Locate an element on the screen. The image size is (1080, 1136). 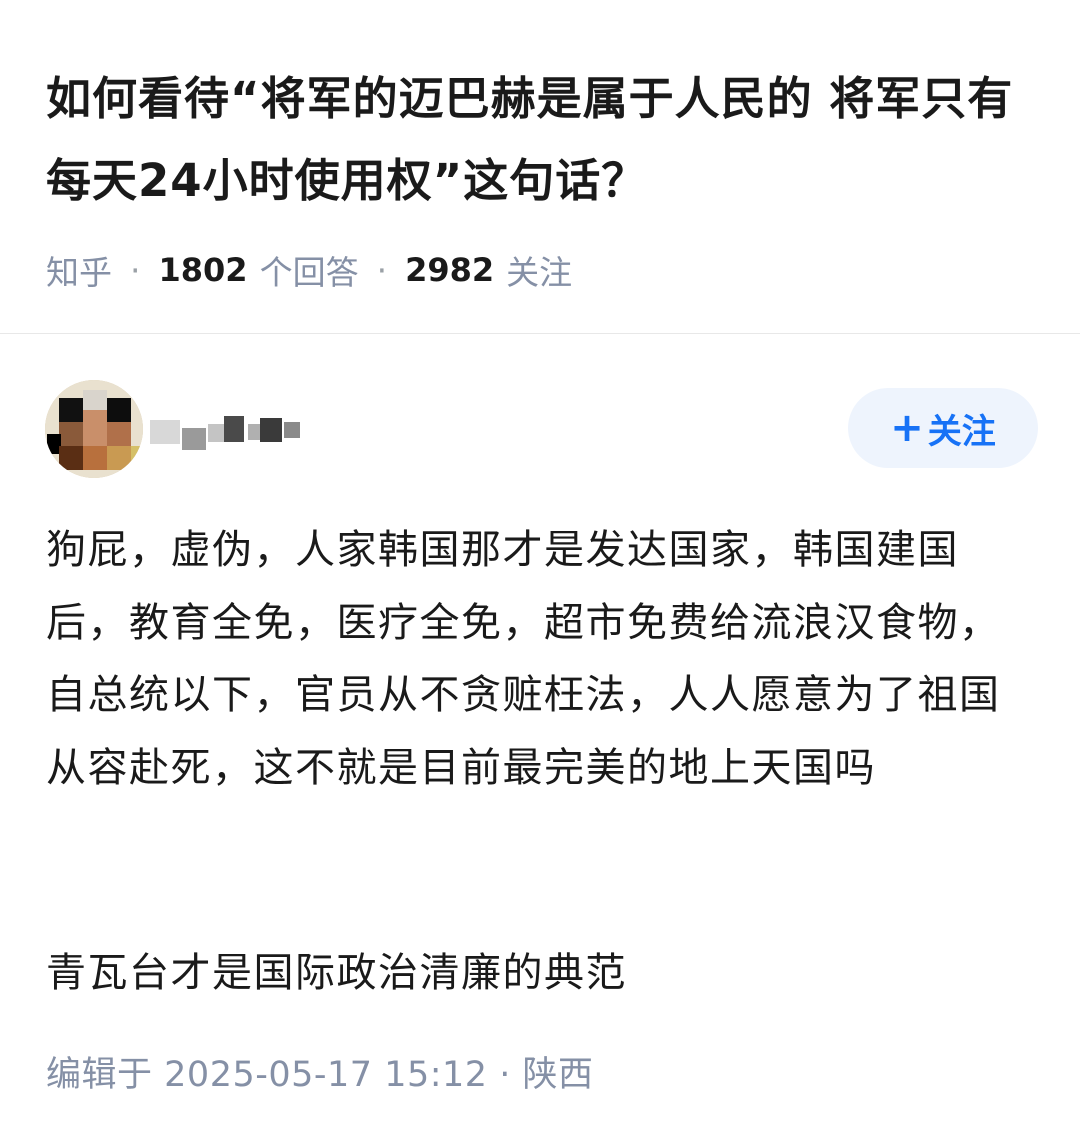
question-title: 如何看待“将军的迈巴赫是属于人民的 将军只有每天24小时使用权”这句话？ is located at coordinates (541, 140).